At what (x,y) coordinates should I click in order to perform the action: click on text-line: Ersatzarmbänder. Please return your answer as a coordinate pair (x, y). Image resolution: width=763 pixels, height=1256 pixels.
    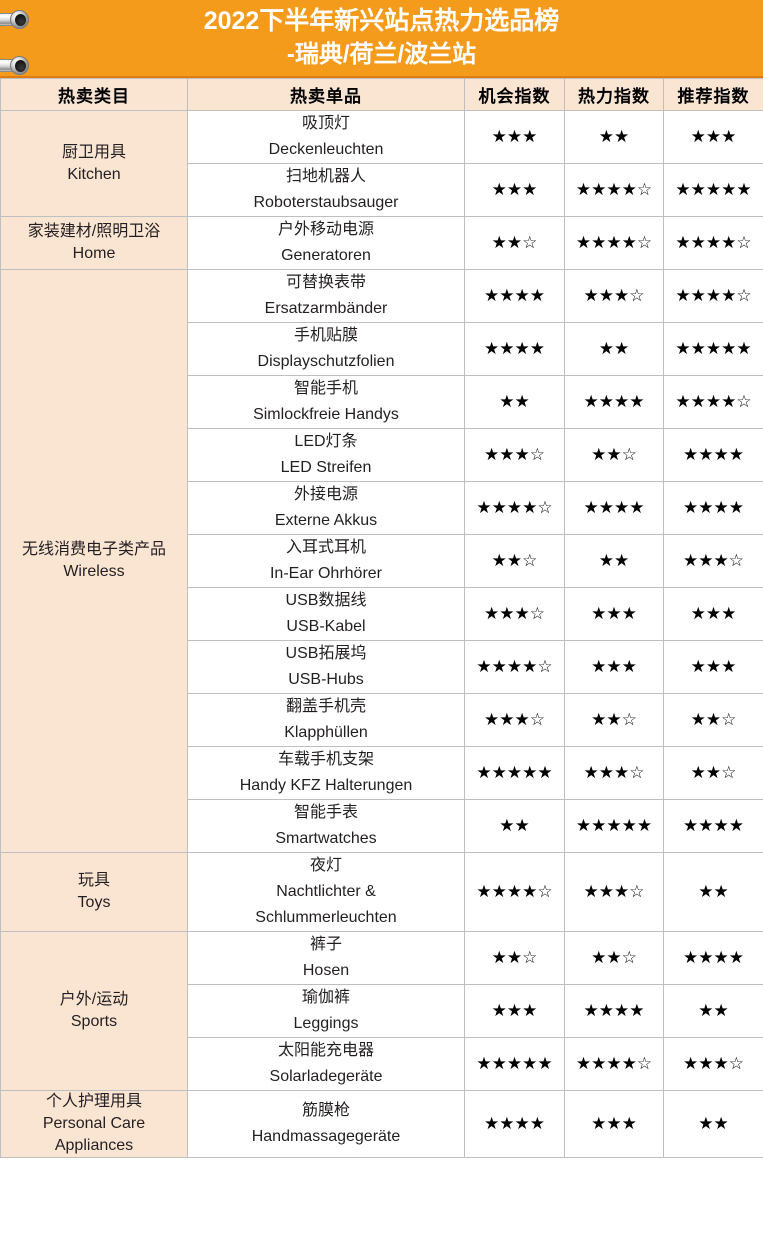
    Looking at the image, I should click on (326, 308).